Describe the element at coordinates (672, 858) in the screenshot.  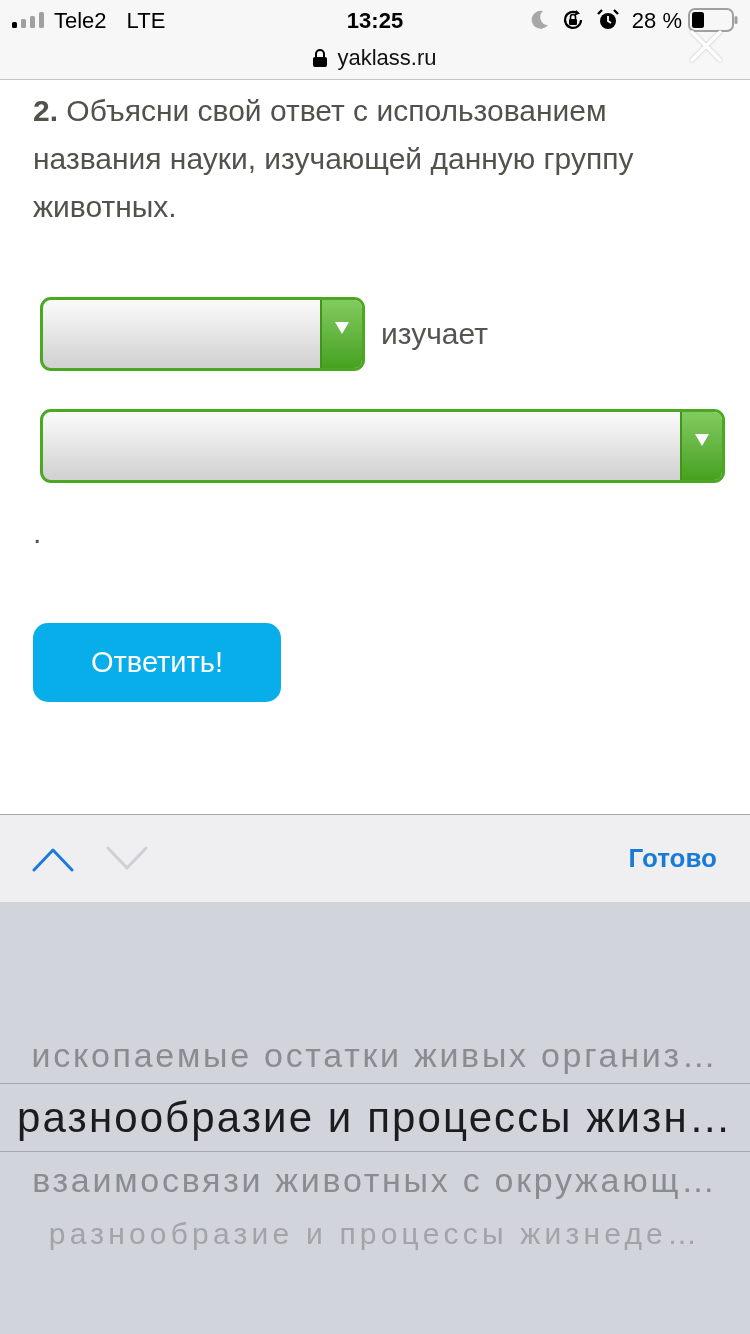
I see `done-button: Готово` at that location.